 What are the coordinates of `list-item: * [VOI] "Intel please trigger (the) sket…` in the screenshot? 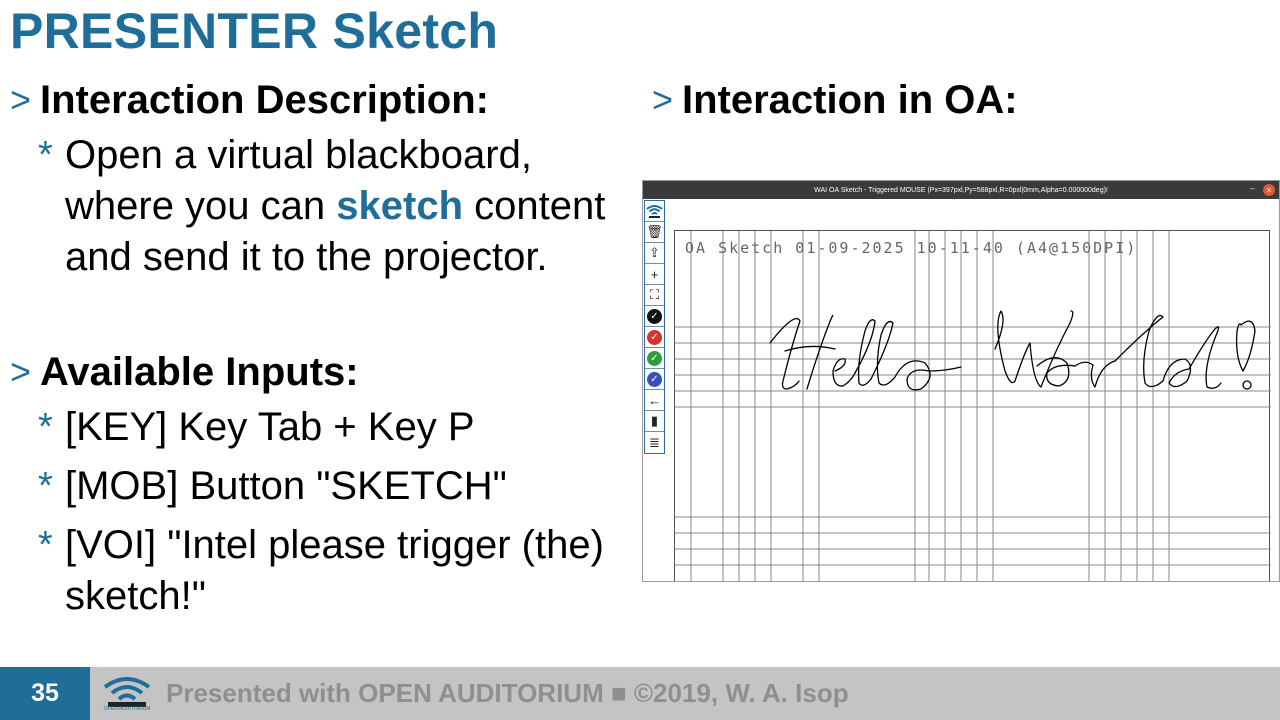 It's located at (324, 571).